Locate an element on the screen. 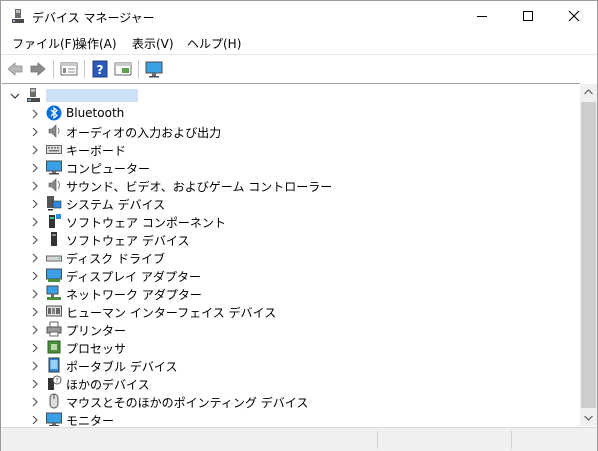 The image size is (598, 451). maximize-icon is located at coordinates (528, 16).